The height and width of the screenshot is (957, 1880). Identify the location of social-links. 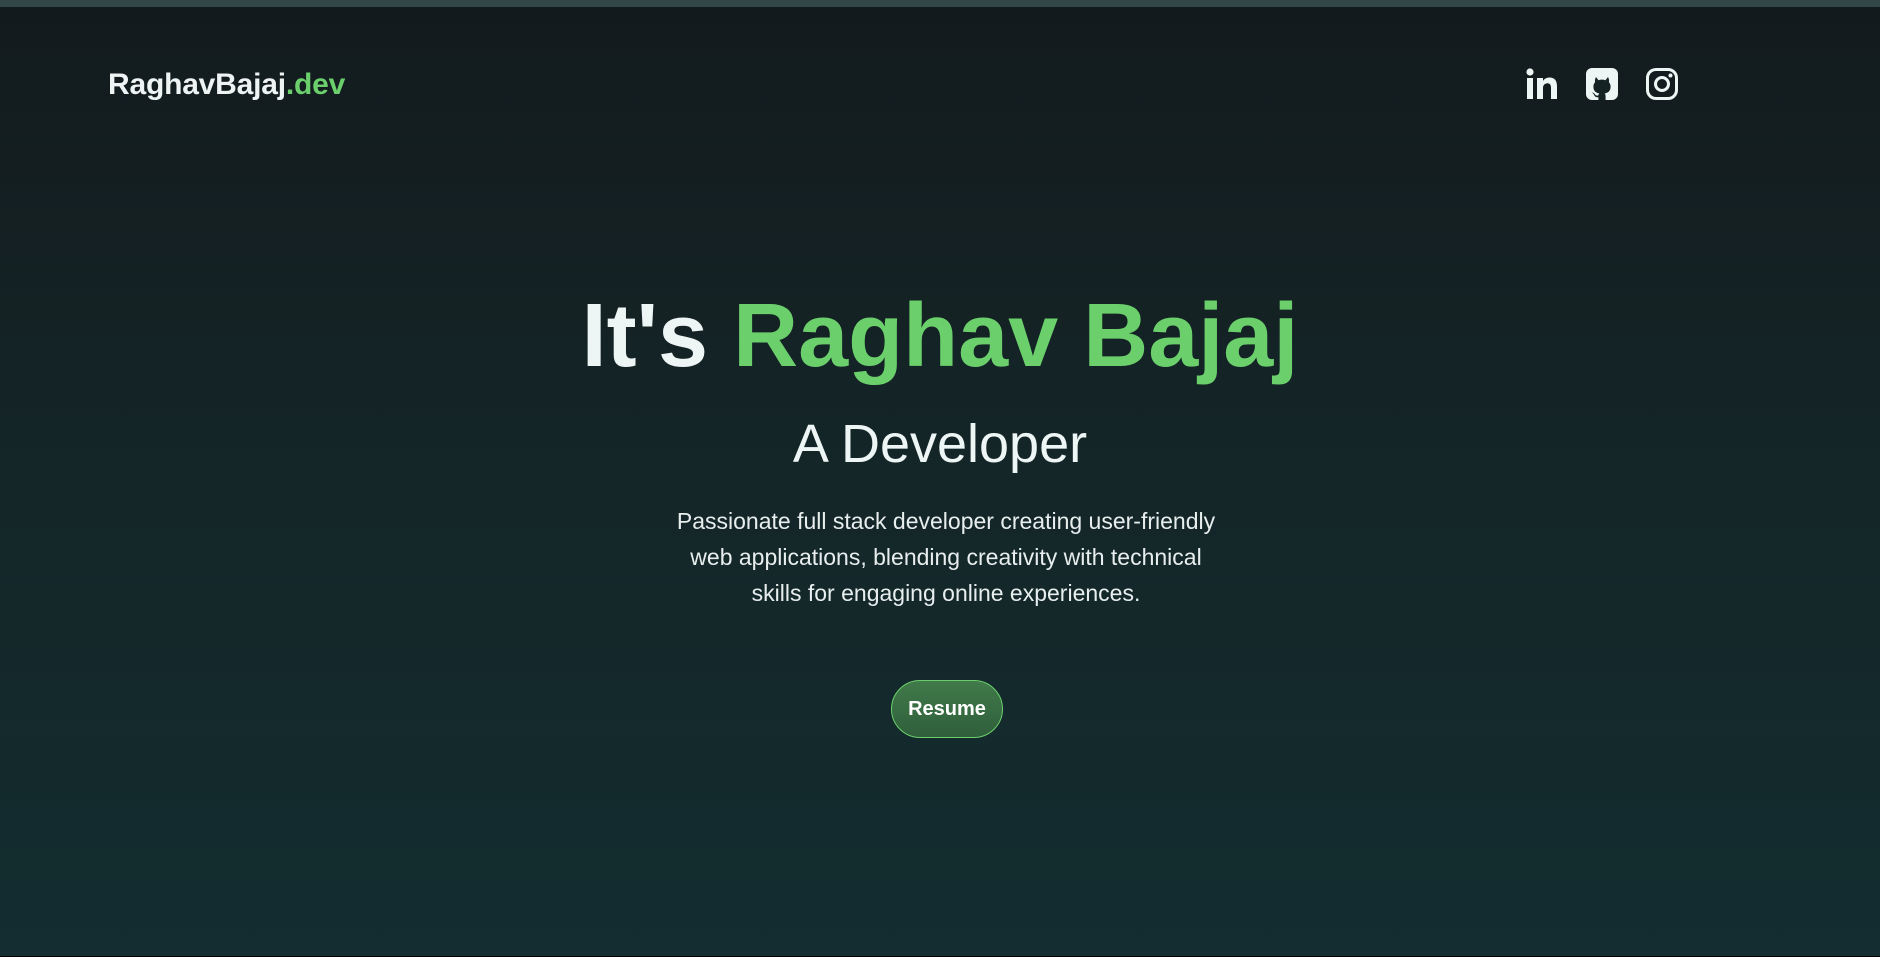
(1602, 84).